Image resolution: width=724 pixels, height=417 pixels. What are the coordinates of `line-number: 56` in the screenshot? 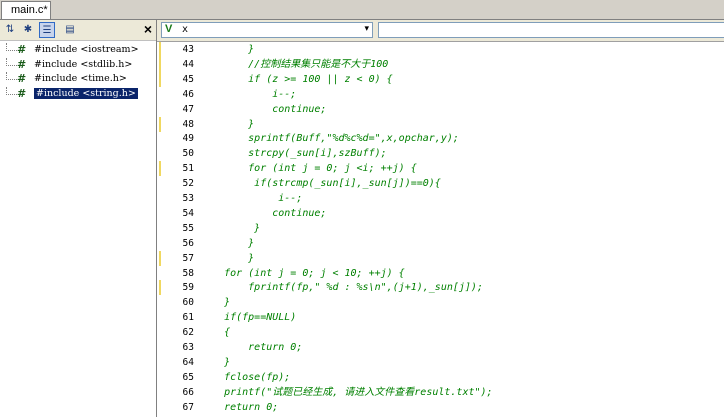 It's located at (188, 243).